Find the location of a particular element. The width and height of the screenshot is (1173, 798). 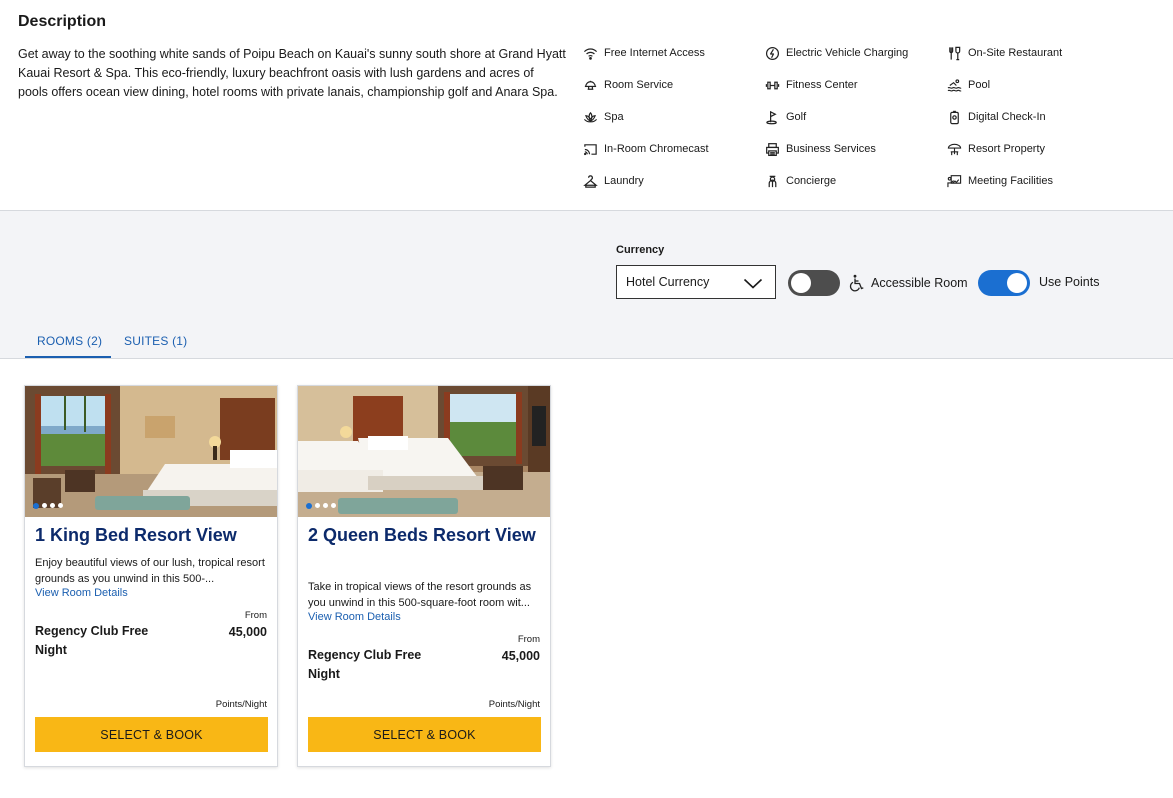

printer-icon is located at coordinates (772, 149).